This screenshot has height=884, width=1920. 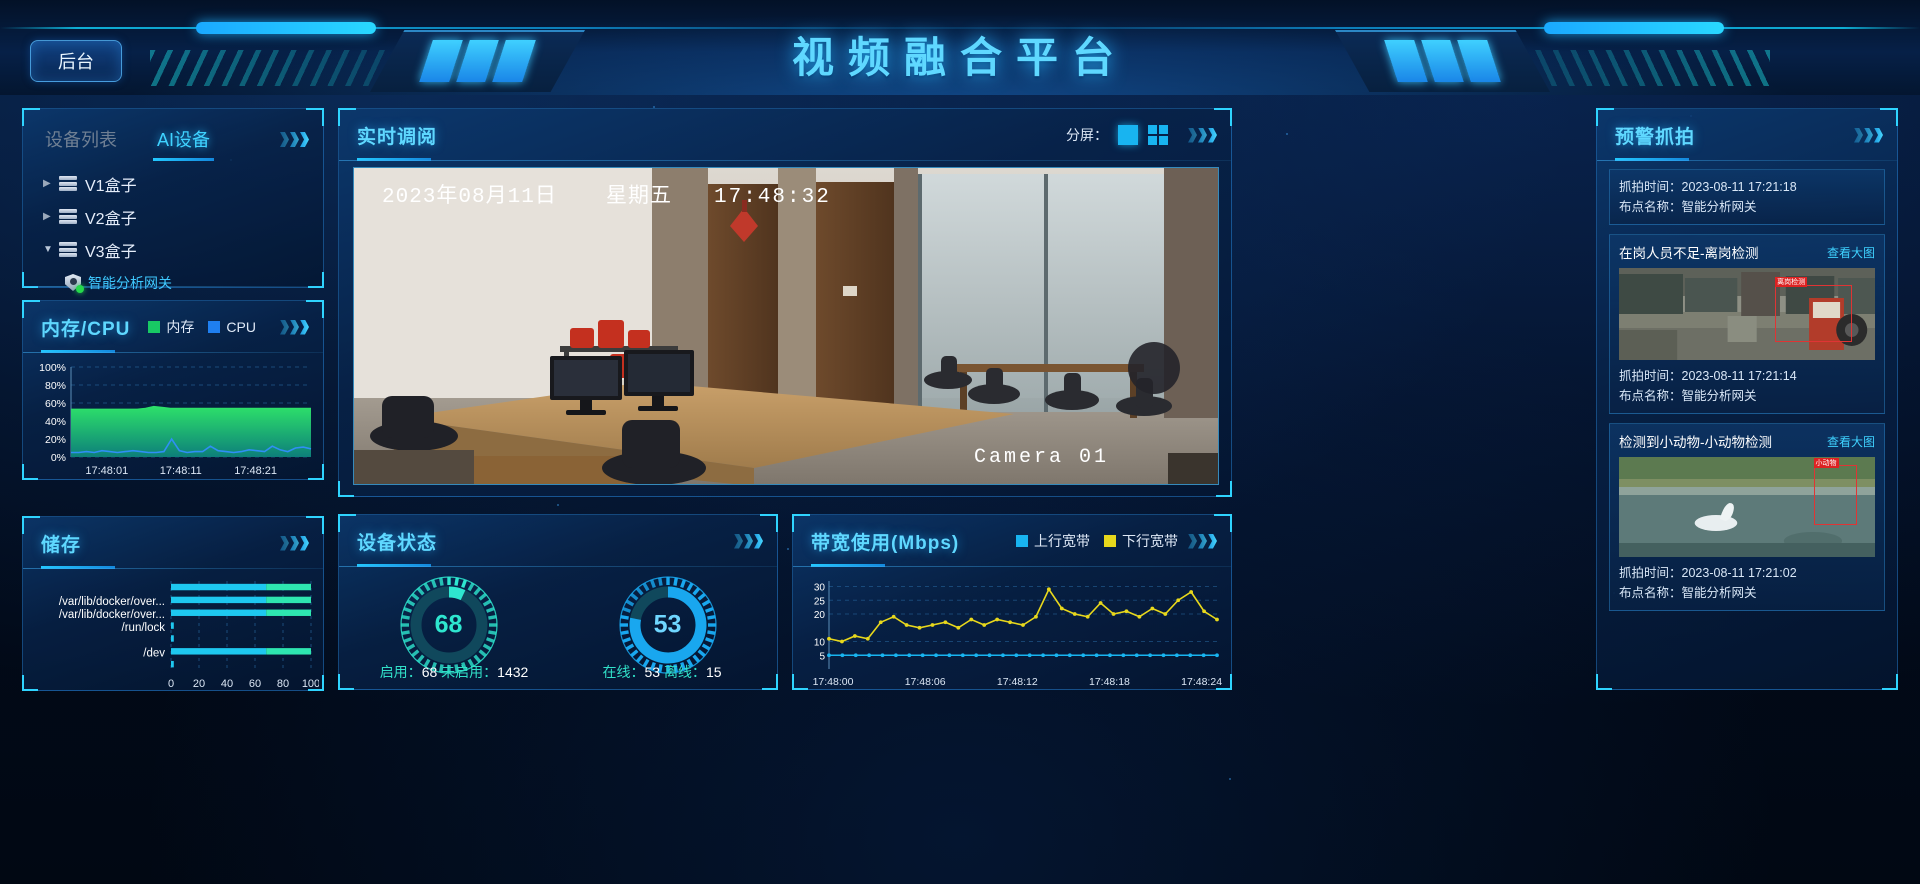 I want to click on svg-text: 星期五, so click(x=639, y=197).